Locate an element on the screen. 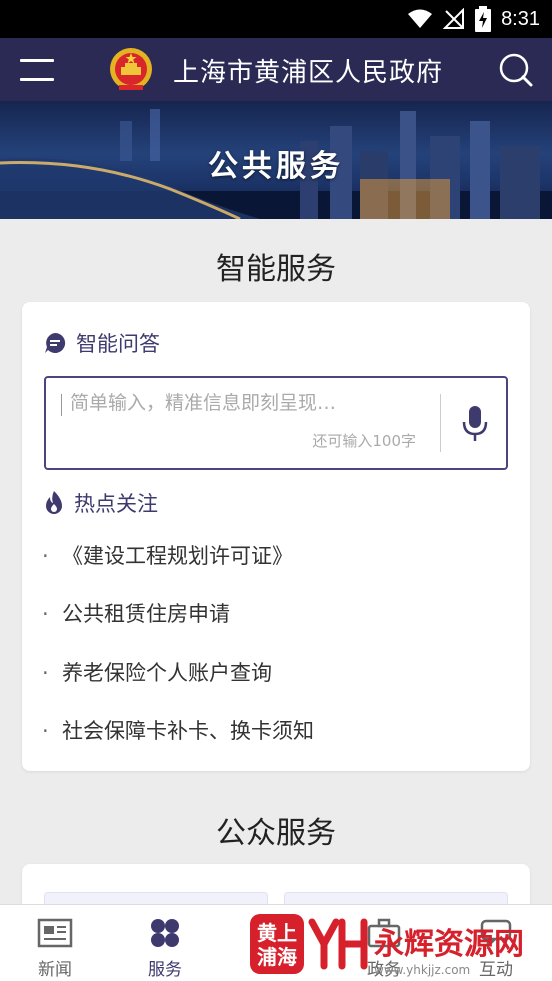  public-service-title: 公众服务 is located at coordinates (276, 833).